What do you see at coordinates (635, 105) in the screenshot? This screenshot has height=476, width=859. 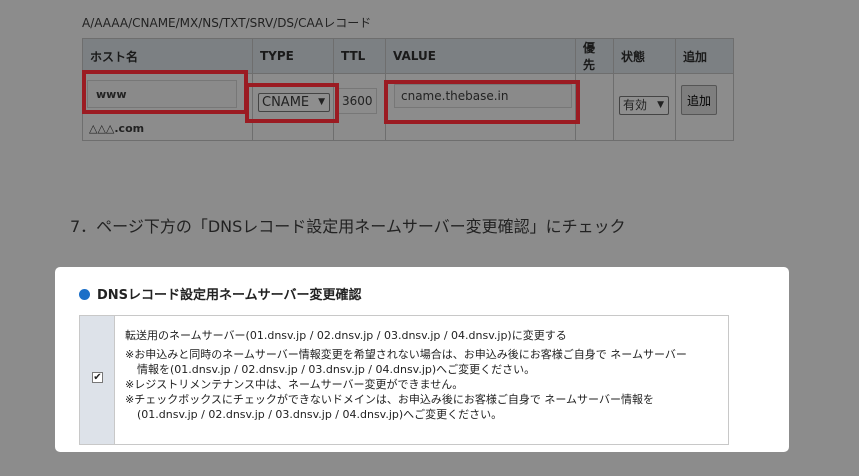 I see `status-select-value: 有効` at bounding box center [635, 105].